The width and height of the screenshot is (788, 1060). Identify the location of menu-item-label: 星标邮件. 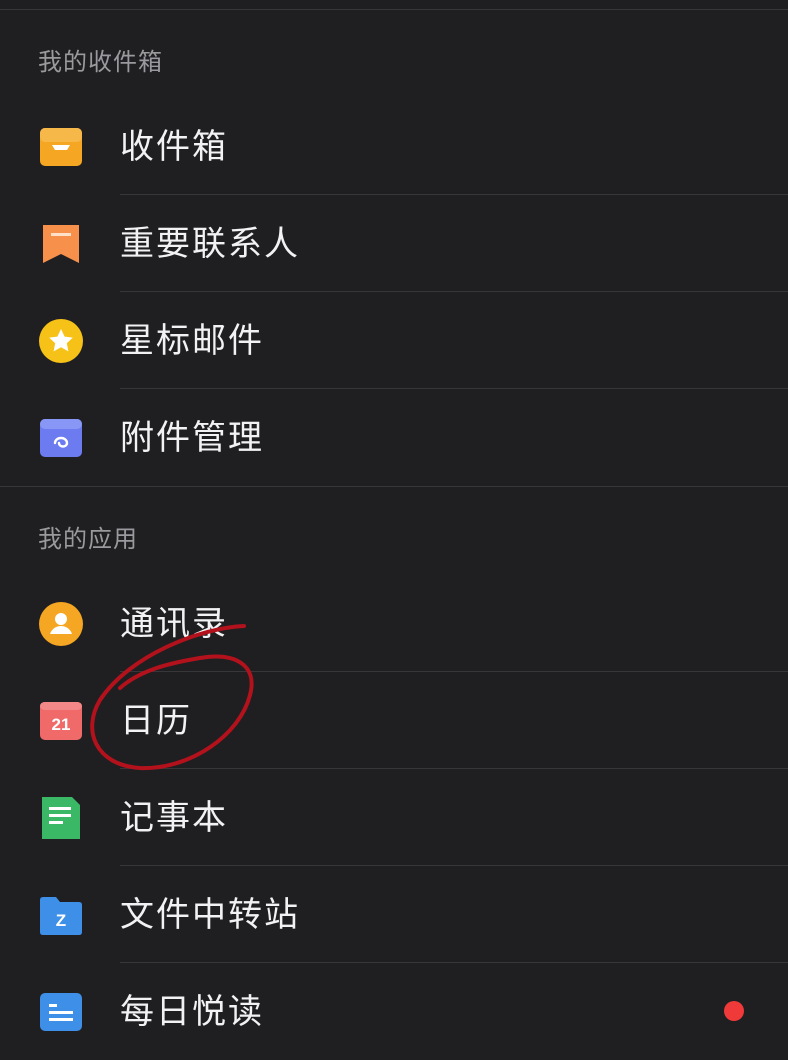
(192, 341).